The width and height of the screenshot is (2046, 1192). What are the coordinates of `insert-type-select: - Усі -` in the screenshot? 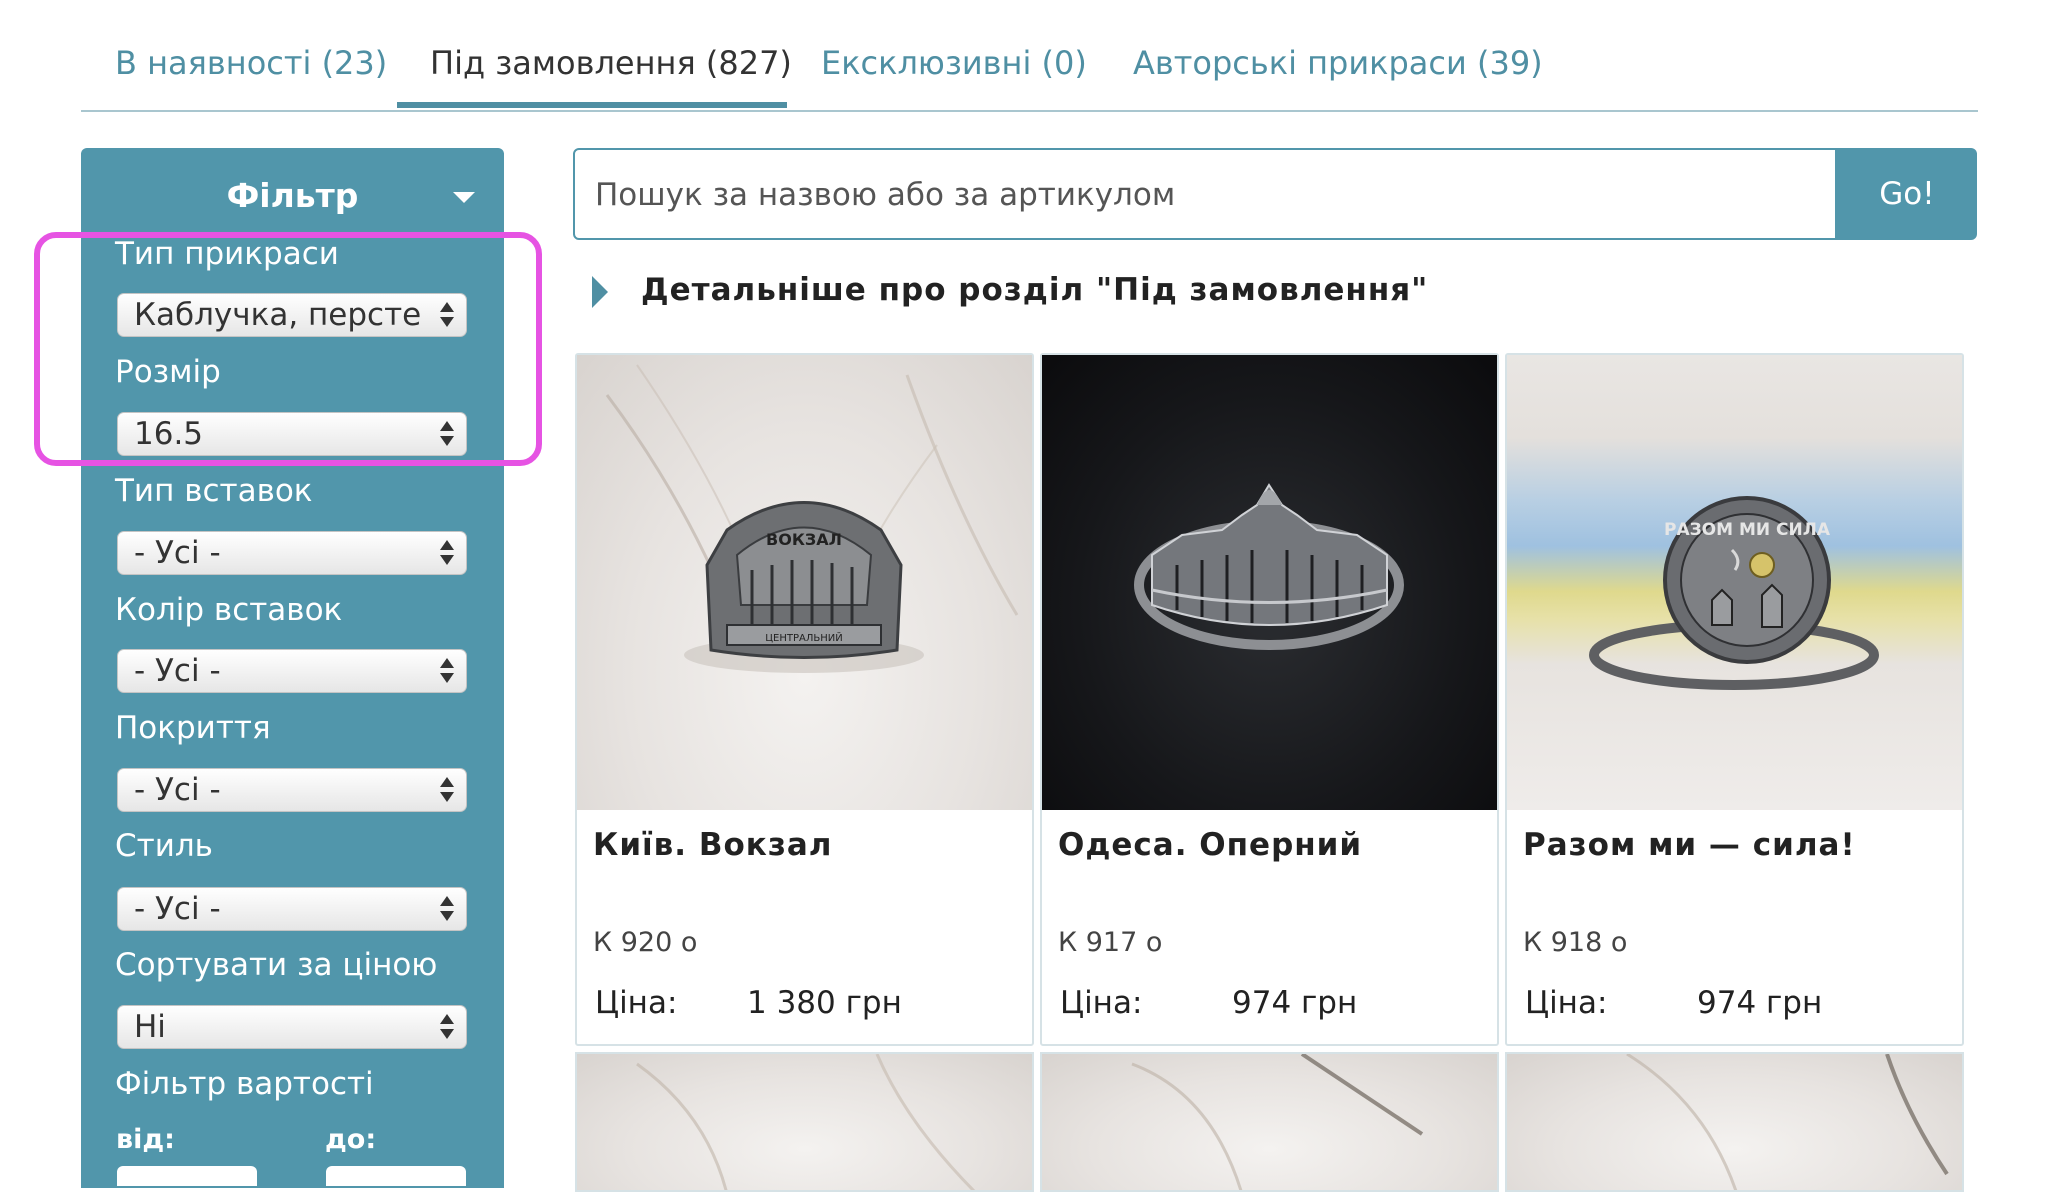 It's located at (292, 553).